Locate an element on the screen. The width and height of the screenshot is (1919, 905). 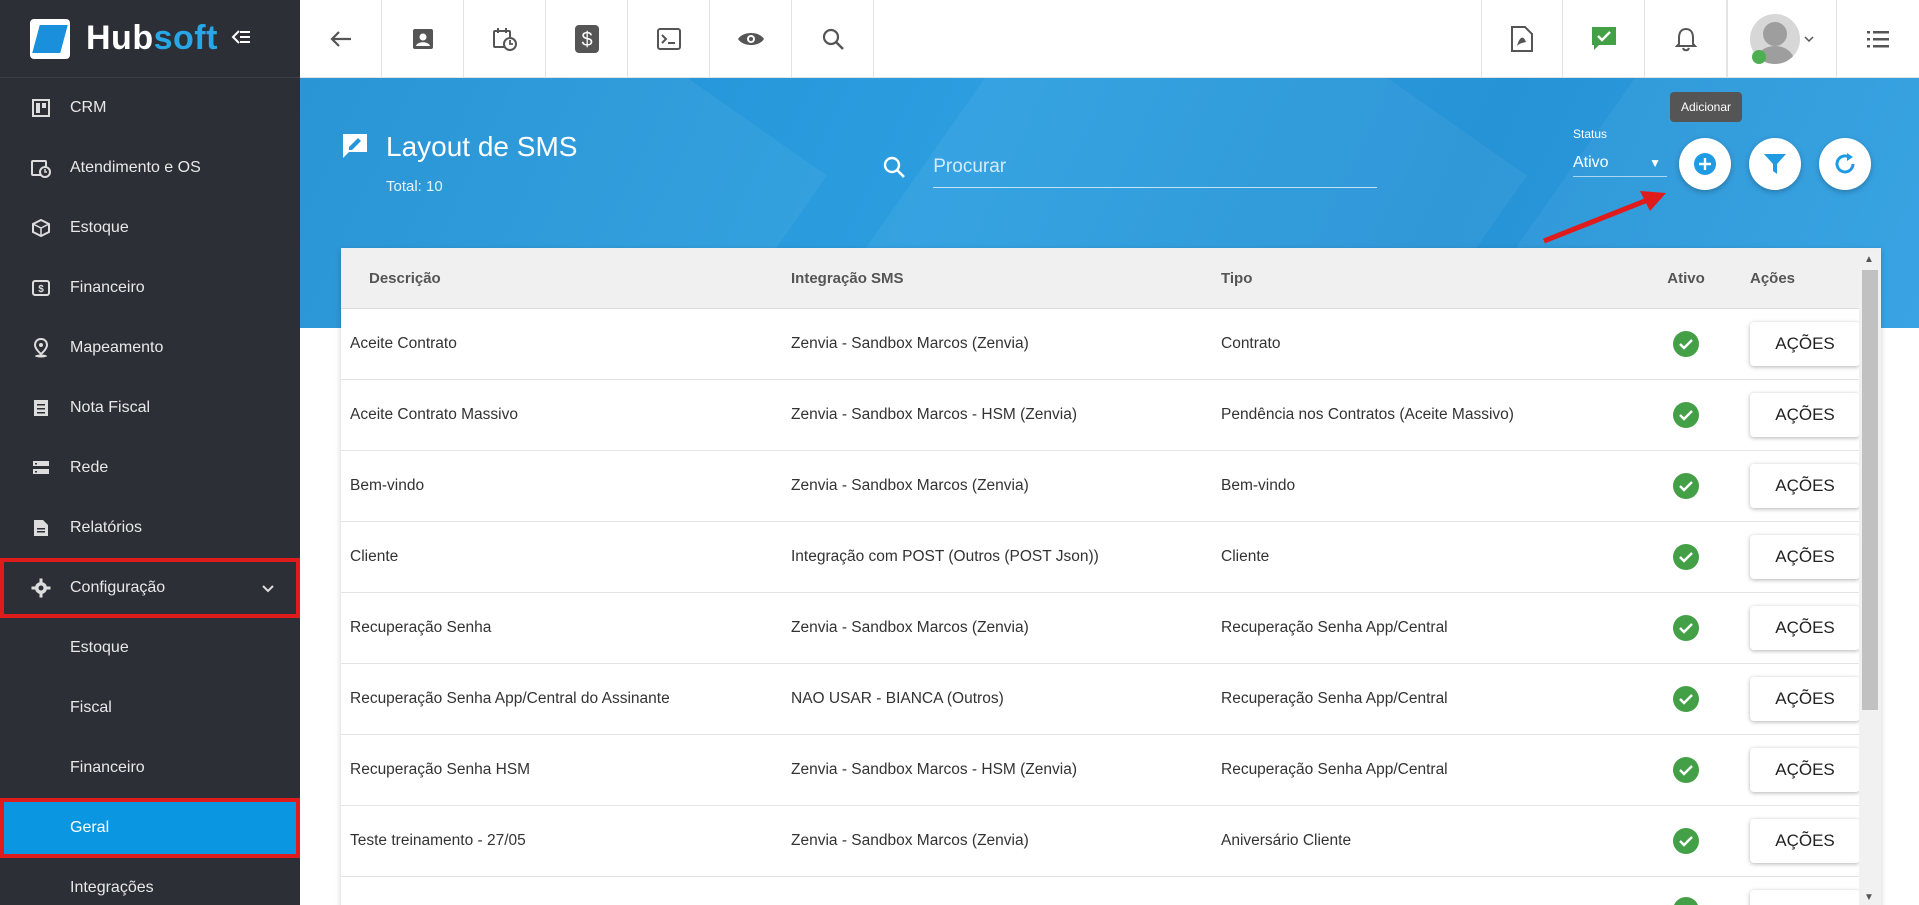
status-select-value: Ativo is located at coordinates (1591, 162).